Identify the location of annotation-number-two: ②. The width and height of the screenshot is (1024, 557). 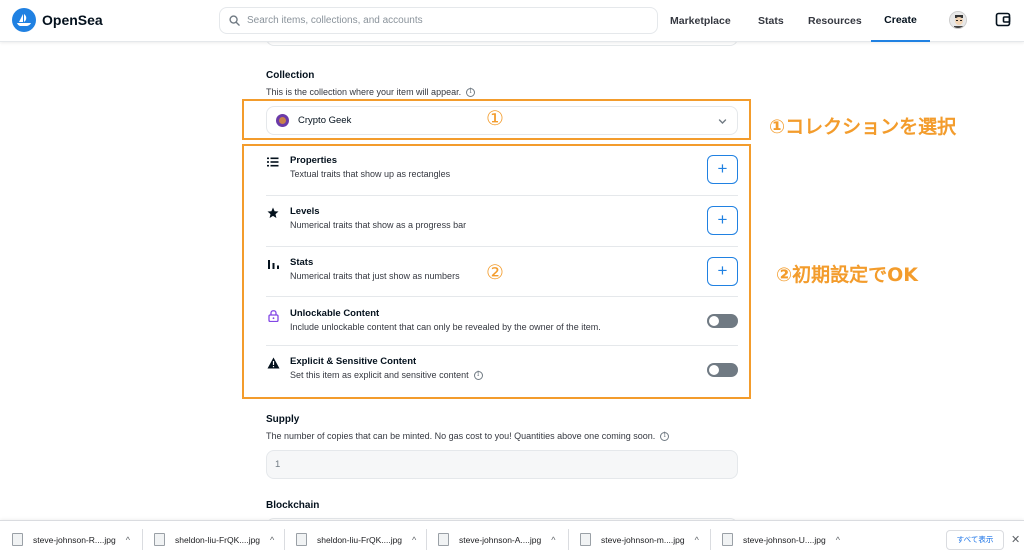
(495, 272).